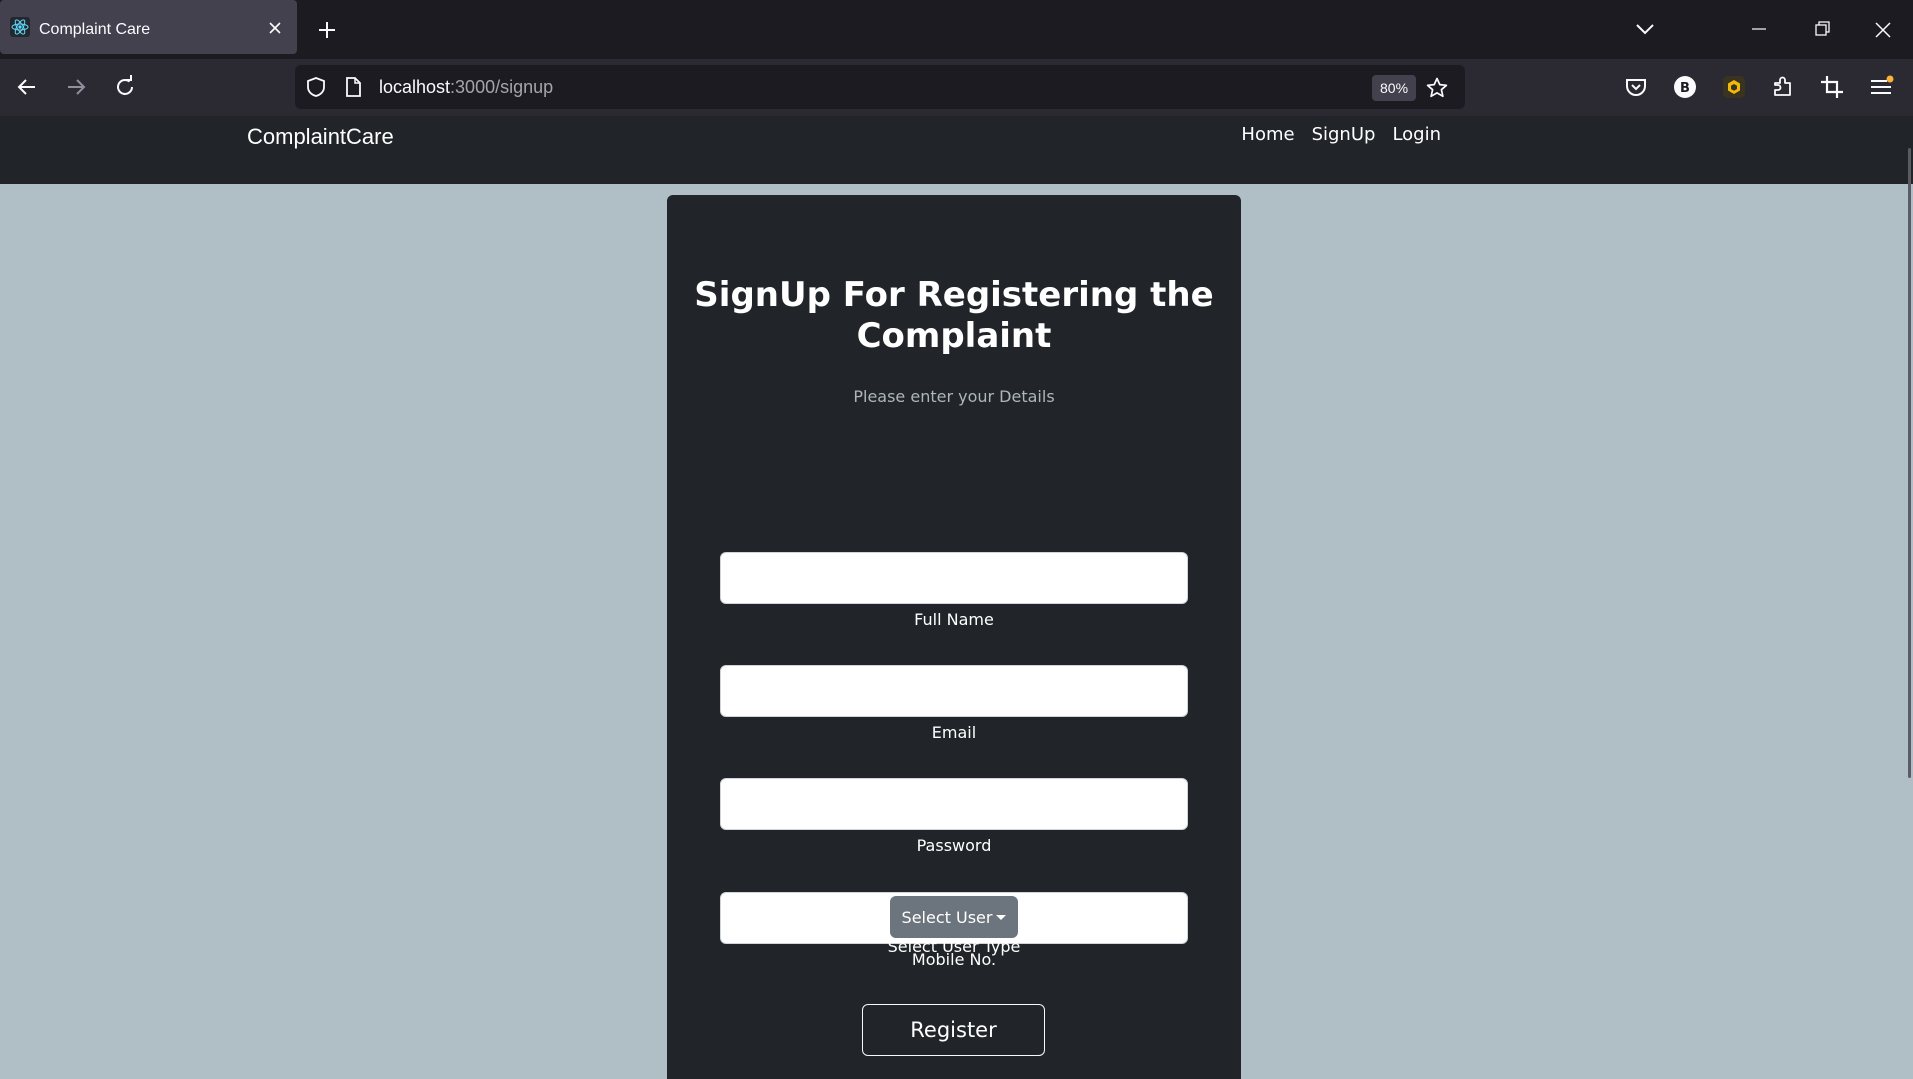 The image size is (1913, 1079). I want to click on browser-tab-strip: Complaint Care, so click(956, 29).